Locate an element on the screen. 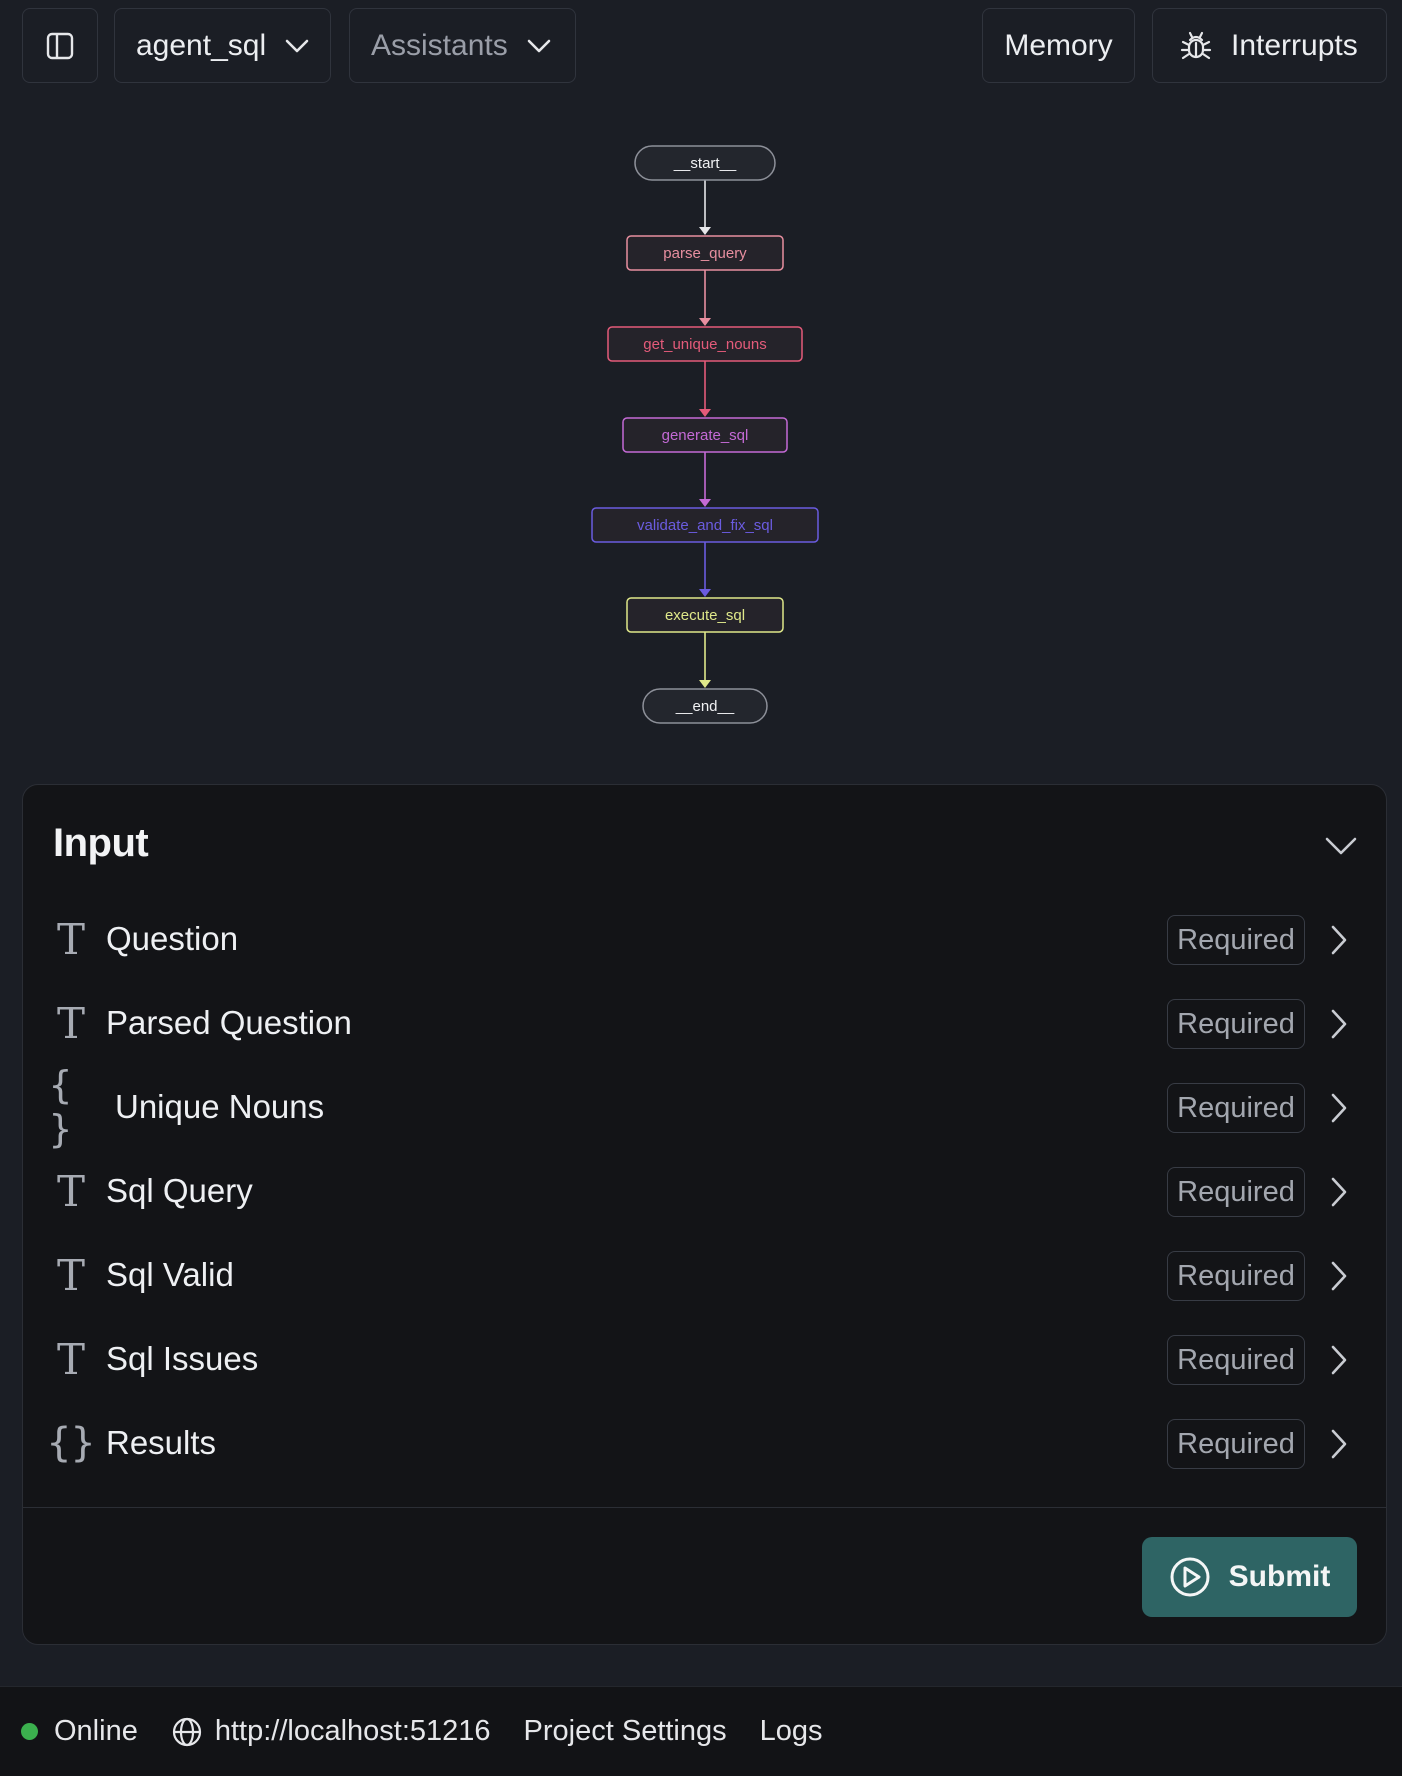 This screenshot has width=1402, height=1776. play-circle-icon is located at coordinates (1190, 1577).